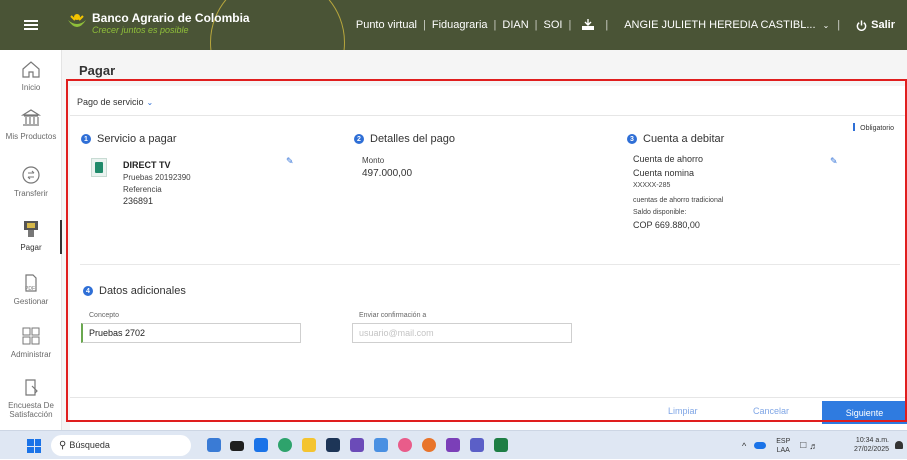 The image size is (907, 460). I want to click on app-taskview-icon, so click(237, 446).